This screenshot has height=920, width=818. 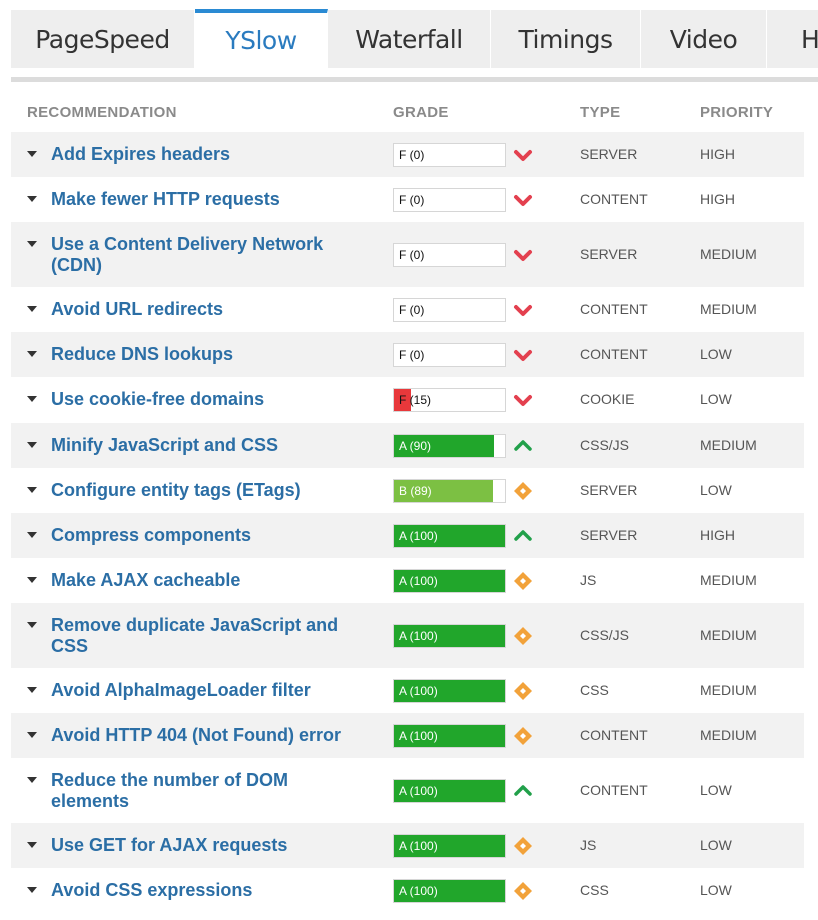 What do you see at coordinates (201, 690) in the screenshot?
I see `recommendation-link: Avoid AlphaImageLoader filter` at bounding box center [201, 690].